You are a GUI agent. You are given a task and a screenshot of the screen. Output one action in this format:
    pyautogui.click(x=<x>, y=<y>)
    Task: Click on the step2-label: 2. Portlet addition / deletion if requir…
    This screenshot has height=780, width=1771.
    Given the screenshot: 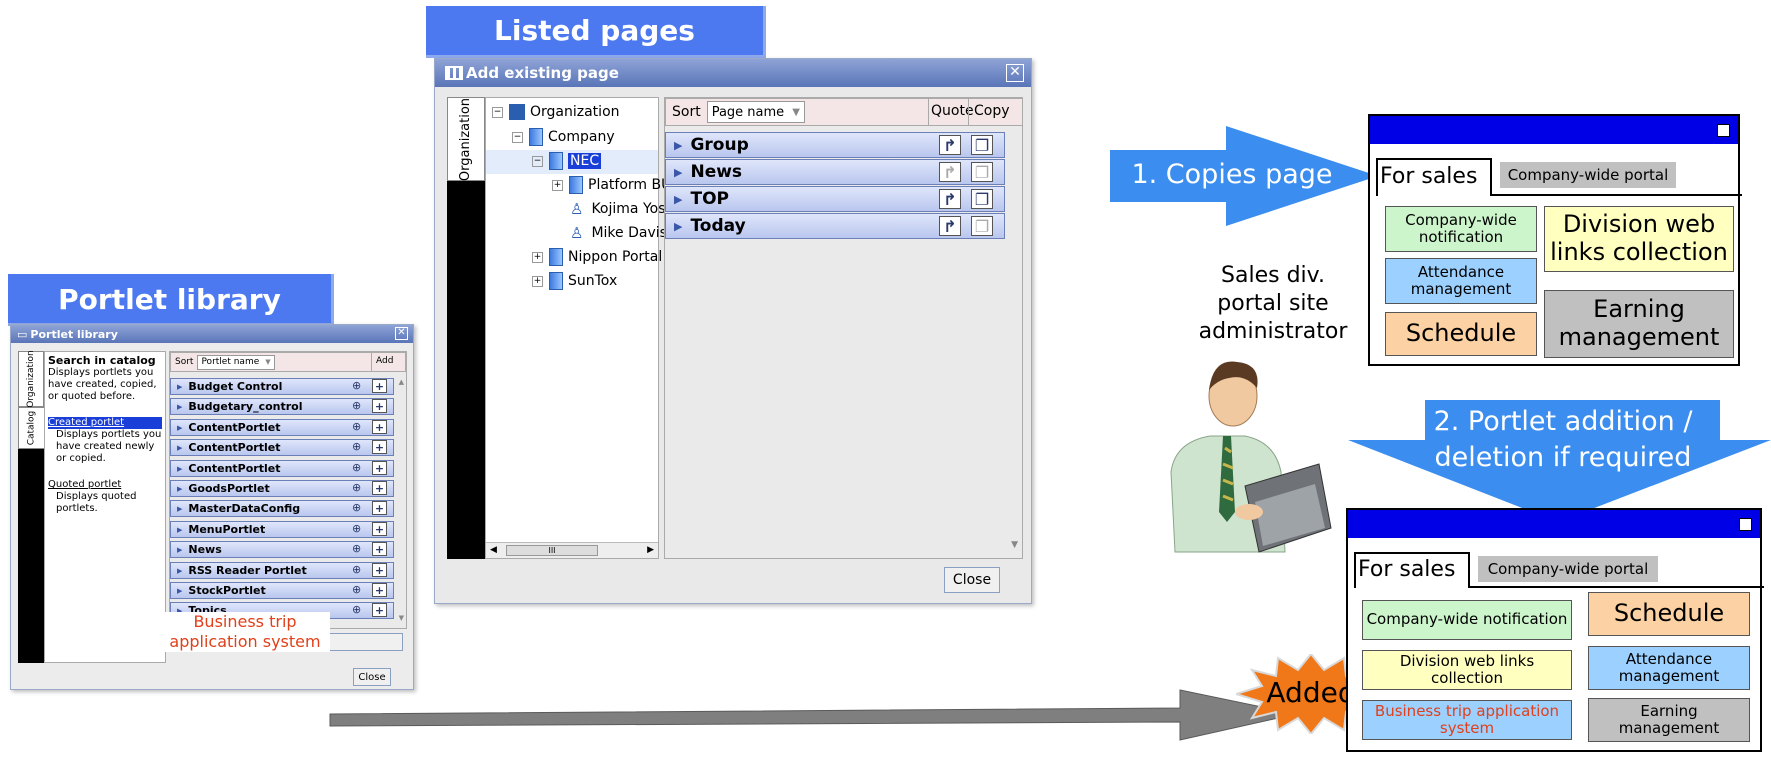 What is the action you would take?
    pyautogui.click(x=1563, y=439)
    